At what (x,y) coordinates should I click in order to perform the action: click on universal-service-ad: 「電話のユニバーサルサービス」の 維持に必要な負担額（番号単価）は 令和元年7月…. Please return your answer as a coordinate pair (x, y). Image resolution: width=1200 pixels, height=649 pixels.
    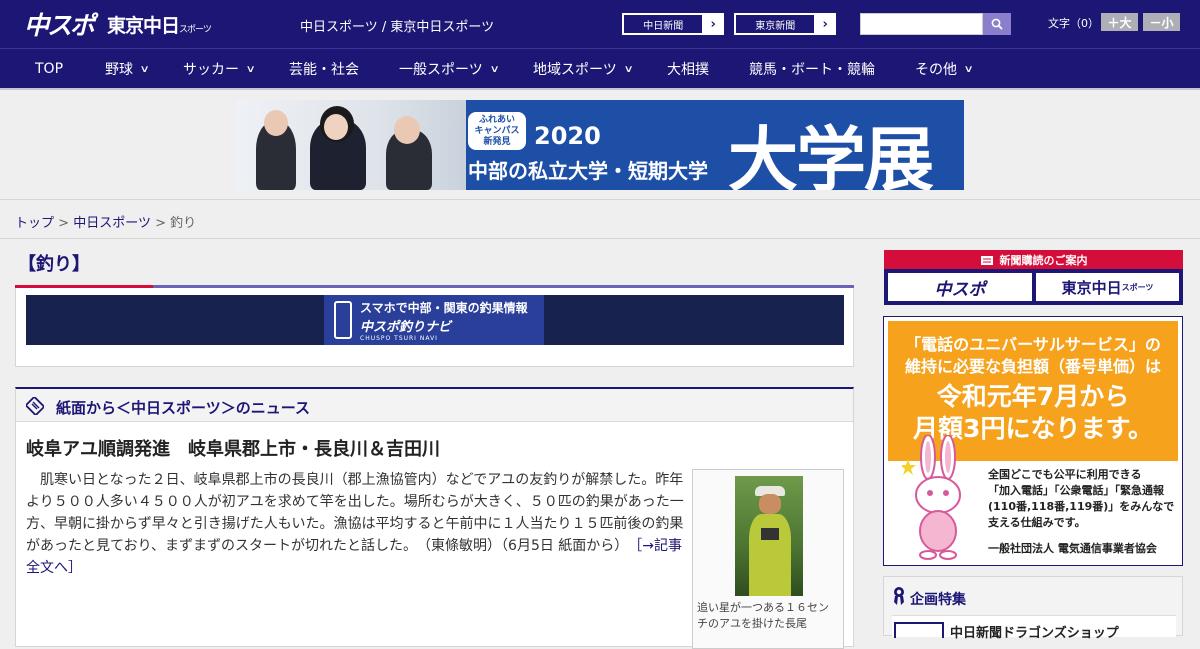
    Looking at the image, I should click on (1033, 441).